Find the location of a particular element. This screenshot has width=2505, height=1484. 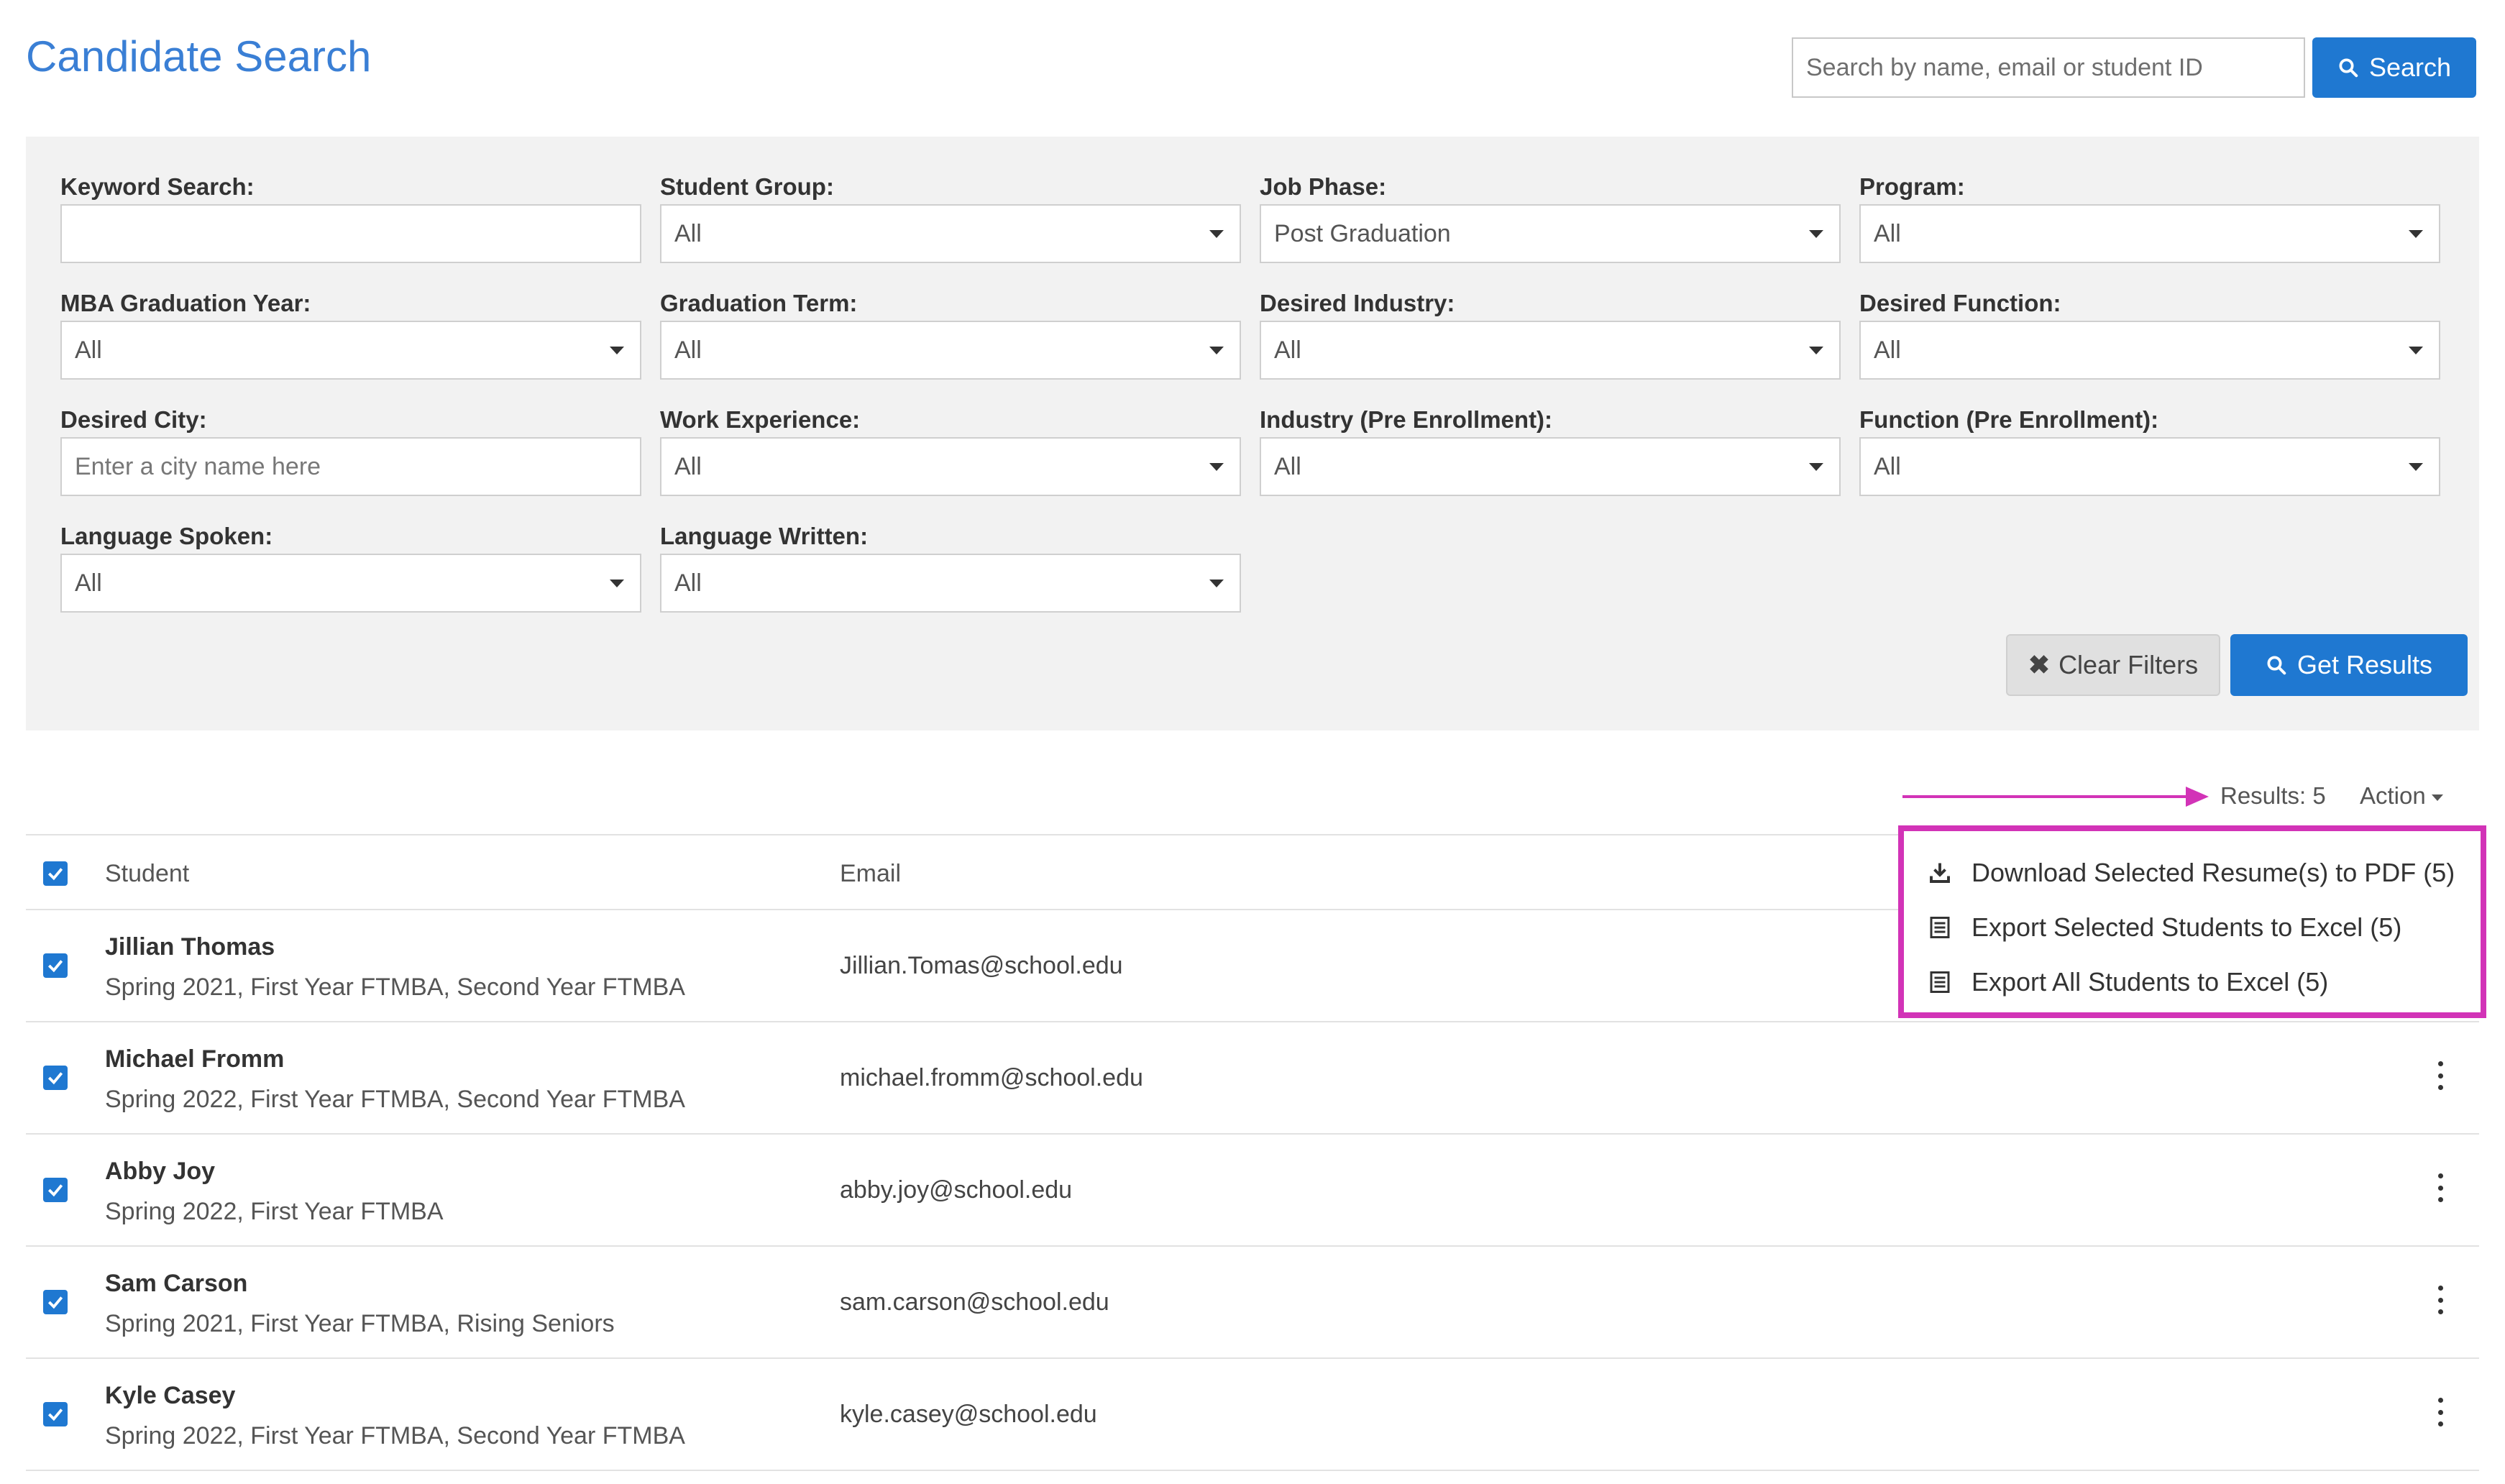

student-group-select: All is located at coordinates (950, 233).